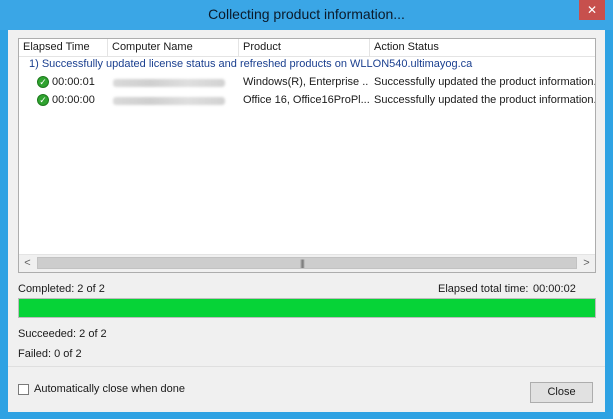 The width and height of the screenshot is (613, 419). I want to click on title-bar: Collecting product information... ✕, so click(306, 15).